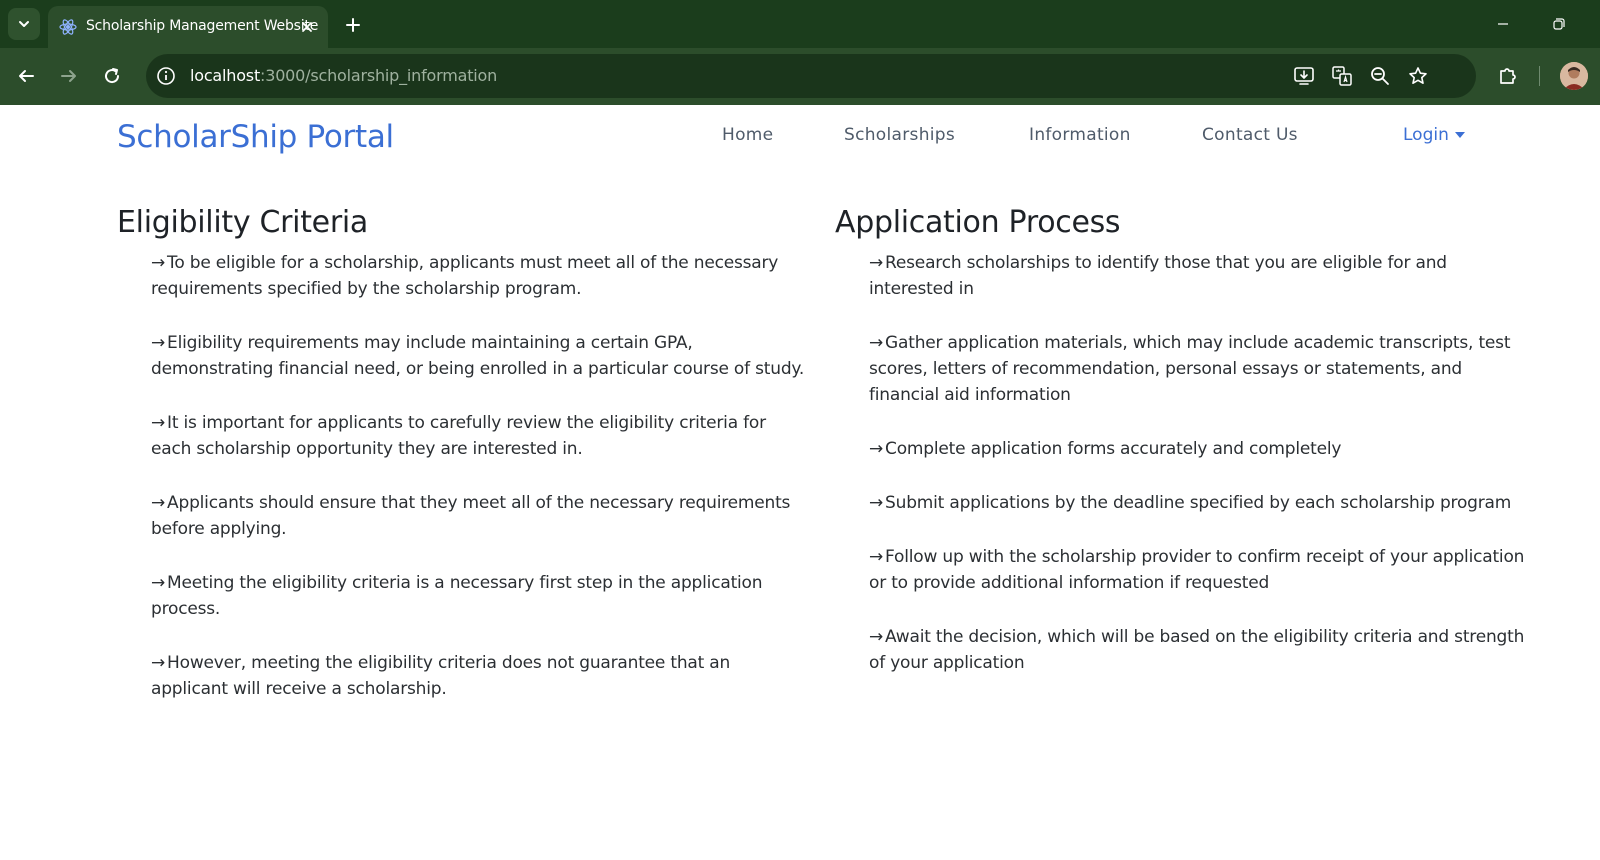 This screenshot has width=1600, height=860. I want to click on back-button, so click(26, 76).